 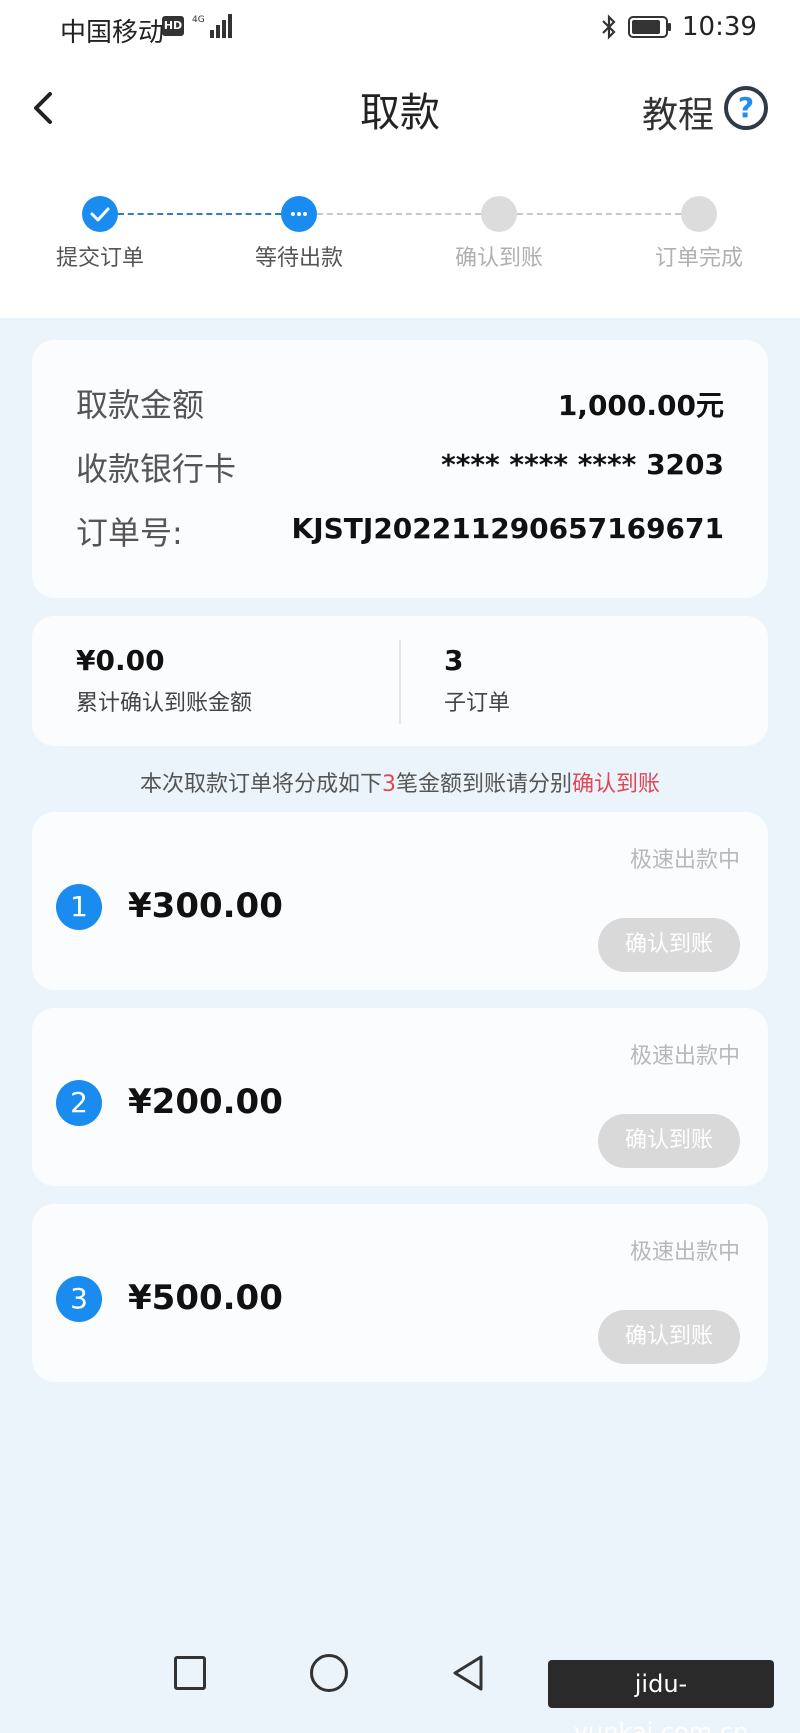 What do you see at coordinates (616, 784) in the screenshot?
I see `notice-action: 确认到账` at bounding box center [616, 784].